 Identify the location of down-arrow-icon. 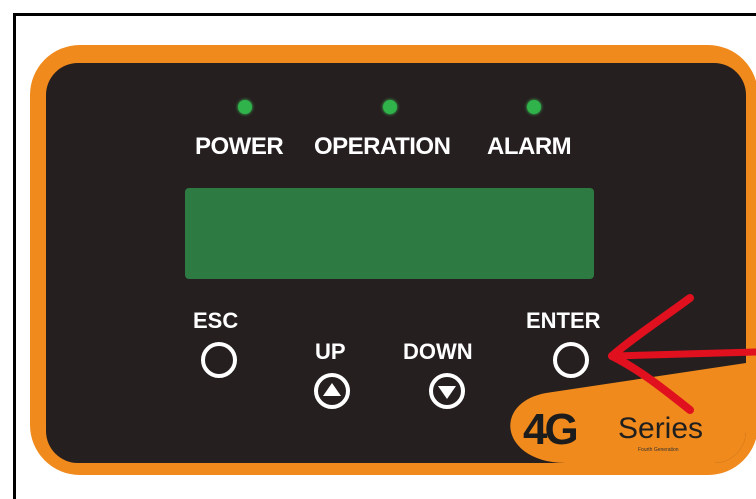
(447, 392).